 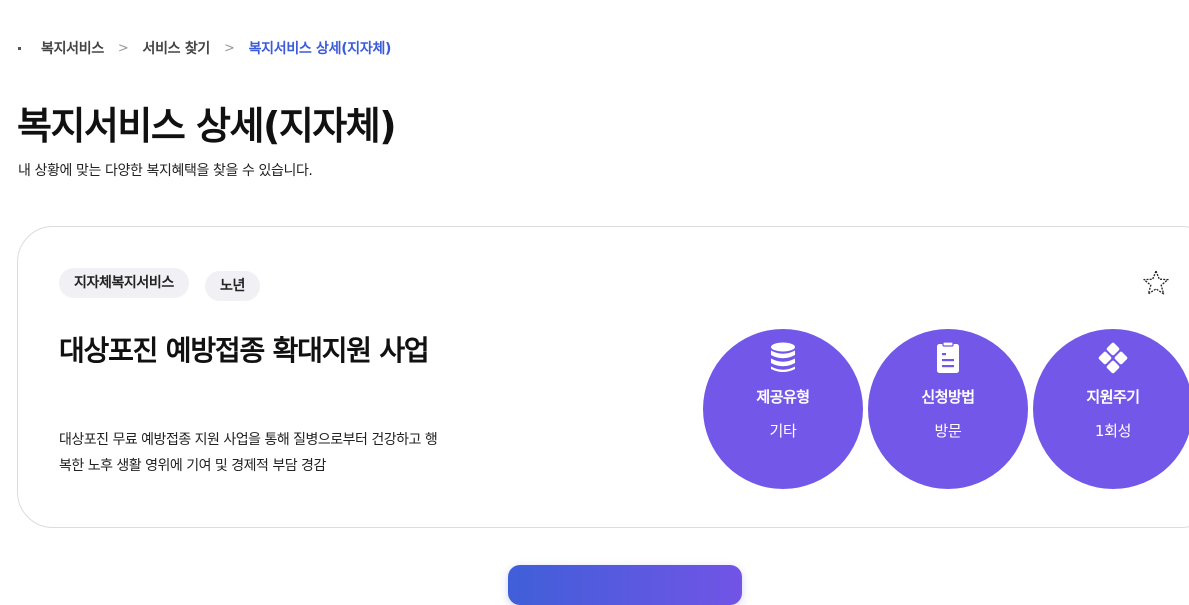 What do you see at coordinates (232, 286) in the screenshot?
I see `tag-elderly: 노년` at bounding box center [232, 286].